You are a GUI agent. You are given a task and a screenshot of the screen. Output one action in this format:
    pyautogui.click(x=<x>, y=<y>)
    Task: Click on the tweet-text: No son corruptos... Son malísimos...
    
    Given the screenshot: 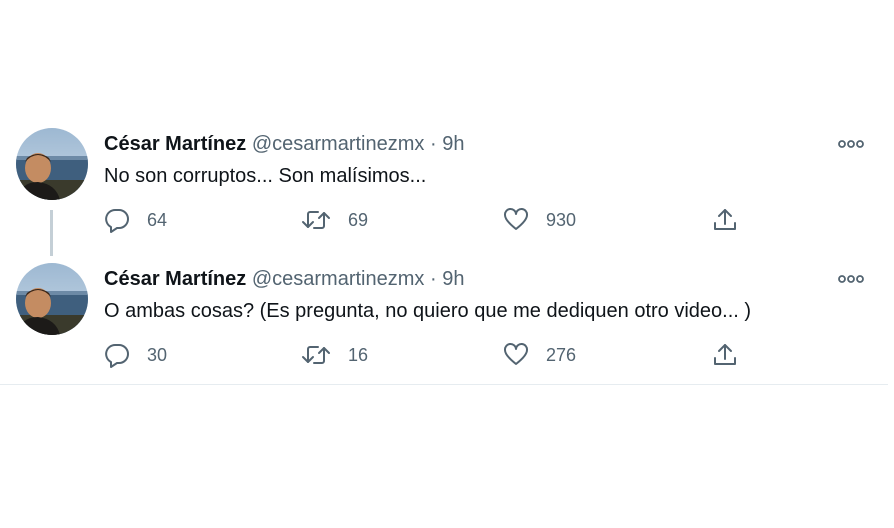 What is the action you would take?
    pyautogui.click(x=265, y=176)
    